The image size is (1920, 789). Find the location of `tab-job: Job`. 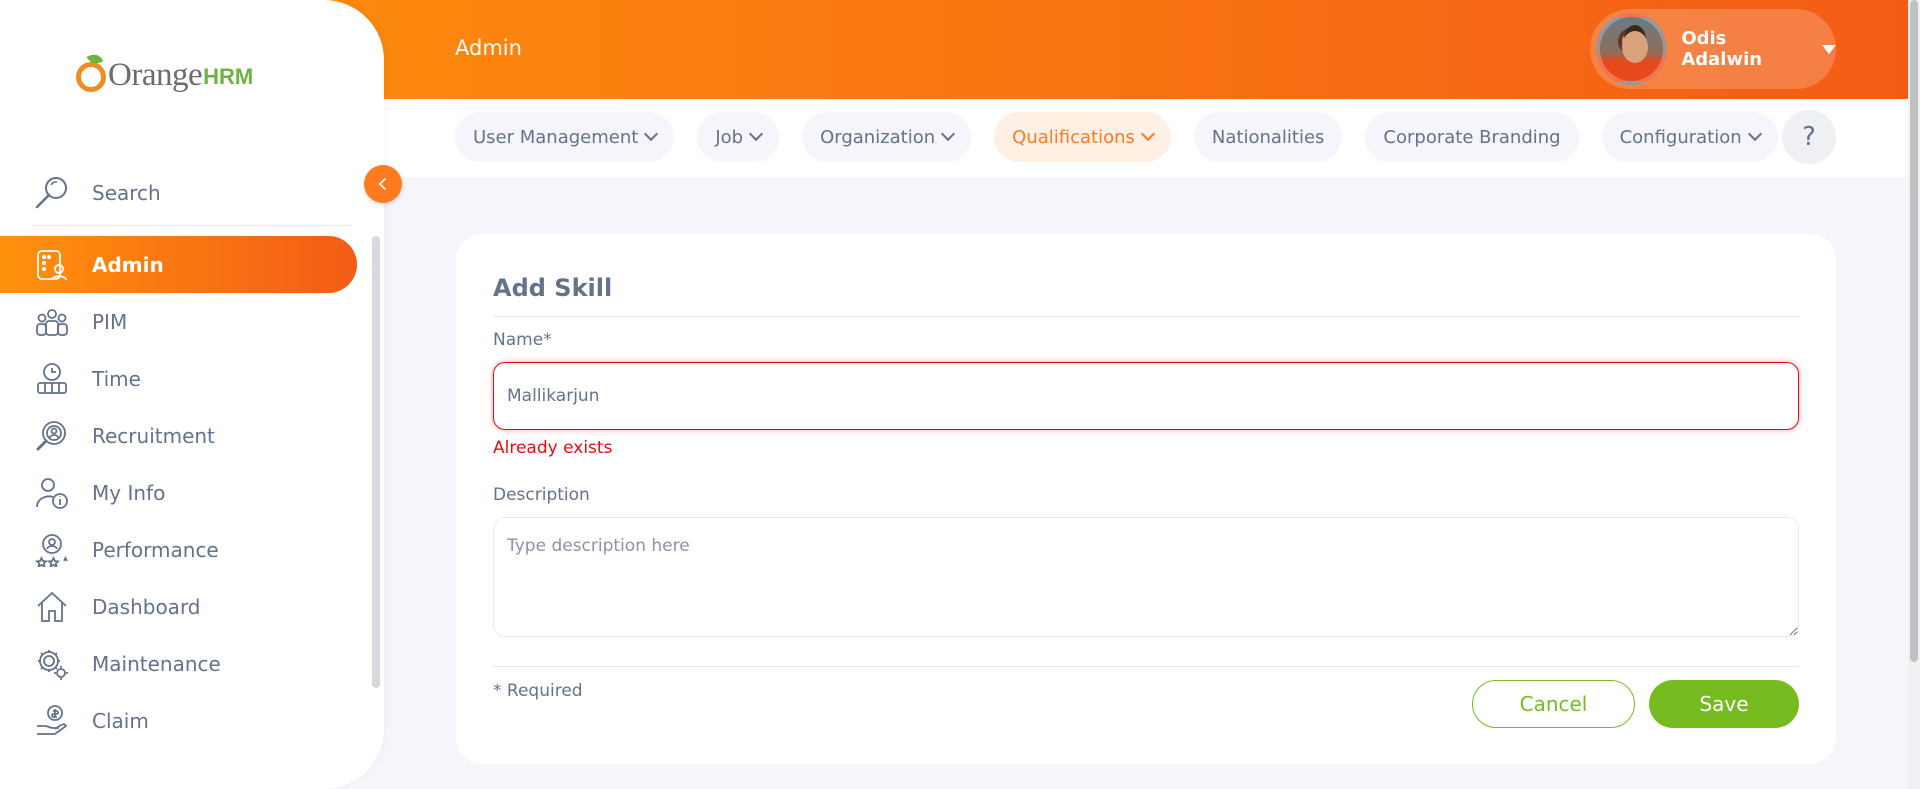

tab-job: Job is located at coordinates (738, 137).